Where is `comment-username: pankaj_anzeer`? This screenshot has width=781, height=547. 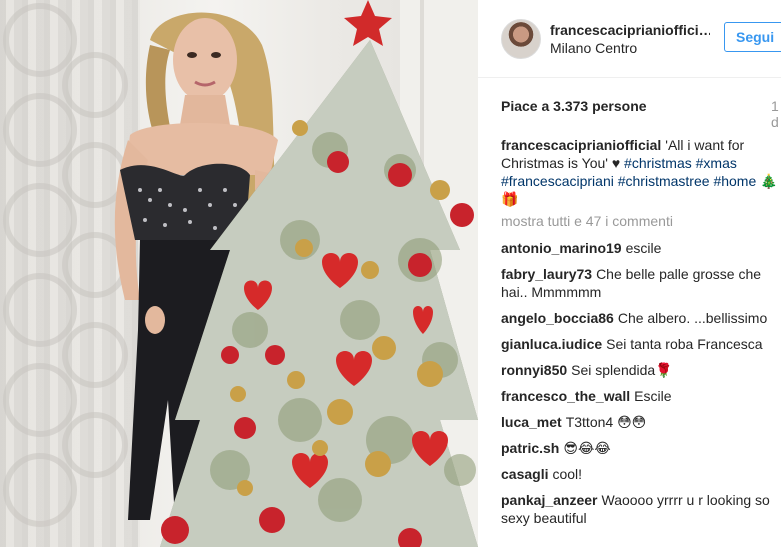 comment-username: pankaj_anzeer is located at coordinates (549, 500).